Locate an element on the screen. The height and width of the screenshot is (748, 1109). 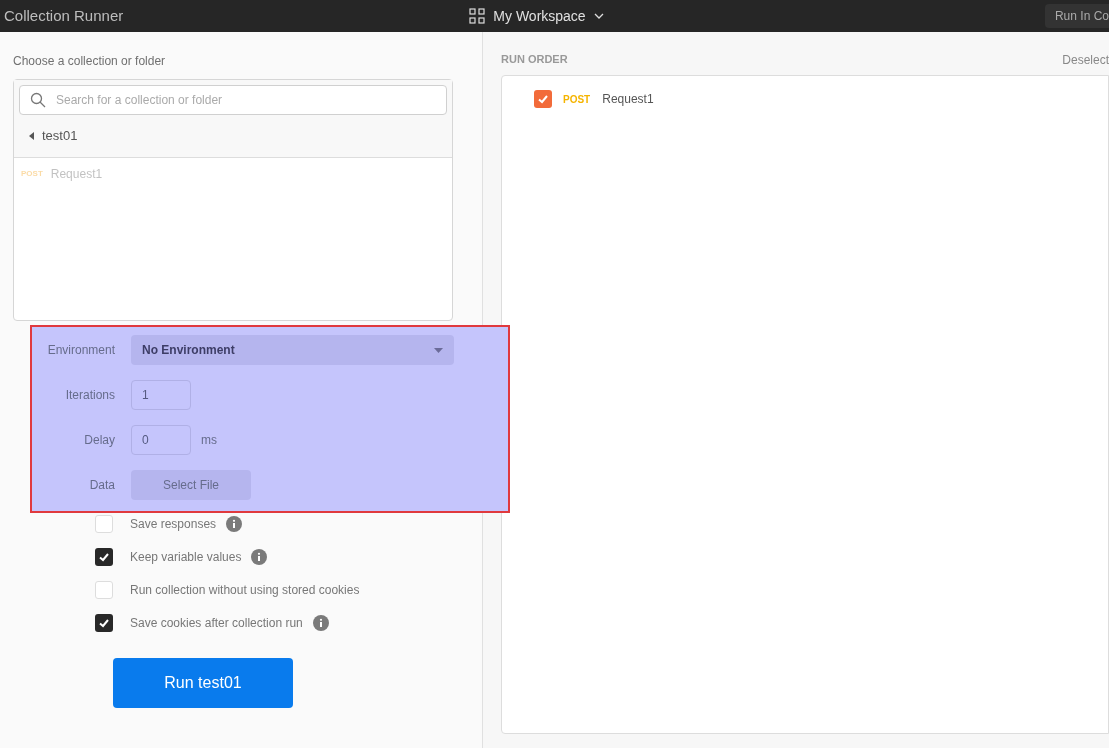
number-field: 1 is located at coordinates (161, 395).